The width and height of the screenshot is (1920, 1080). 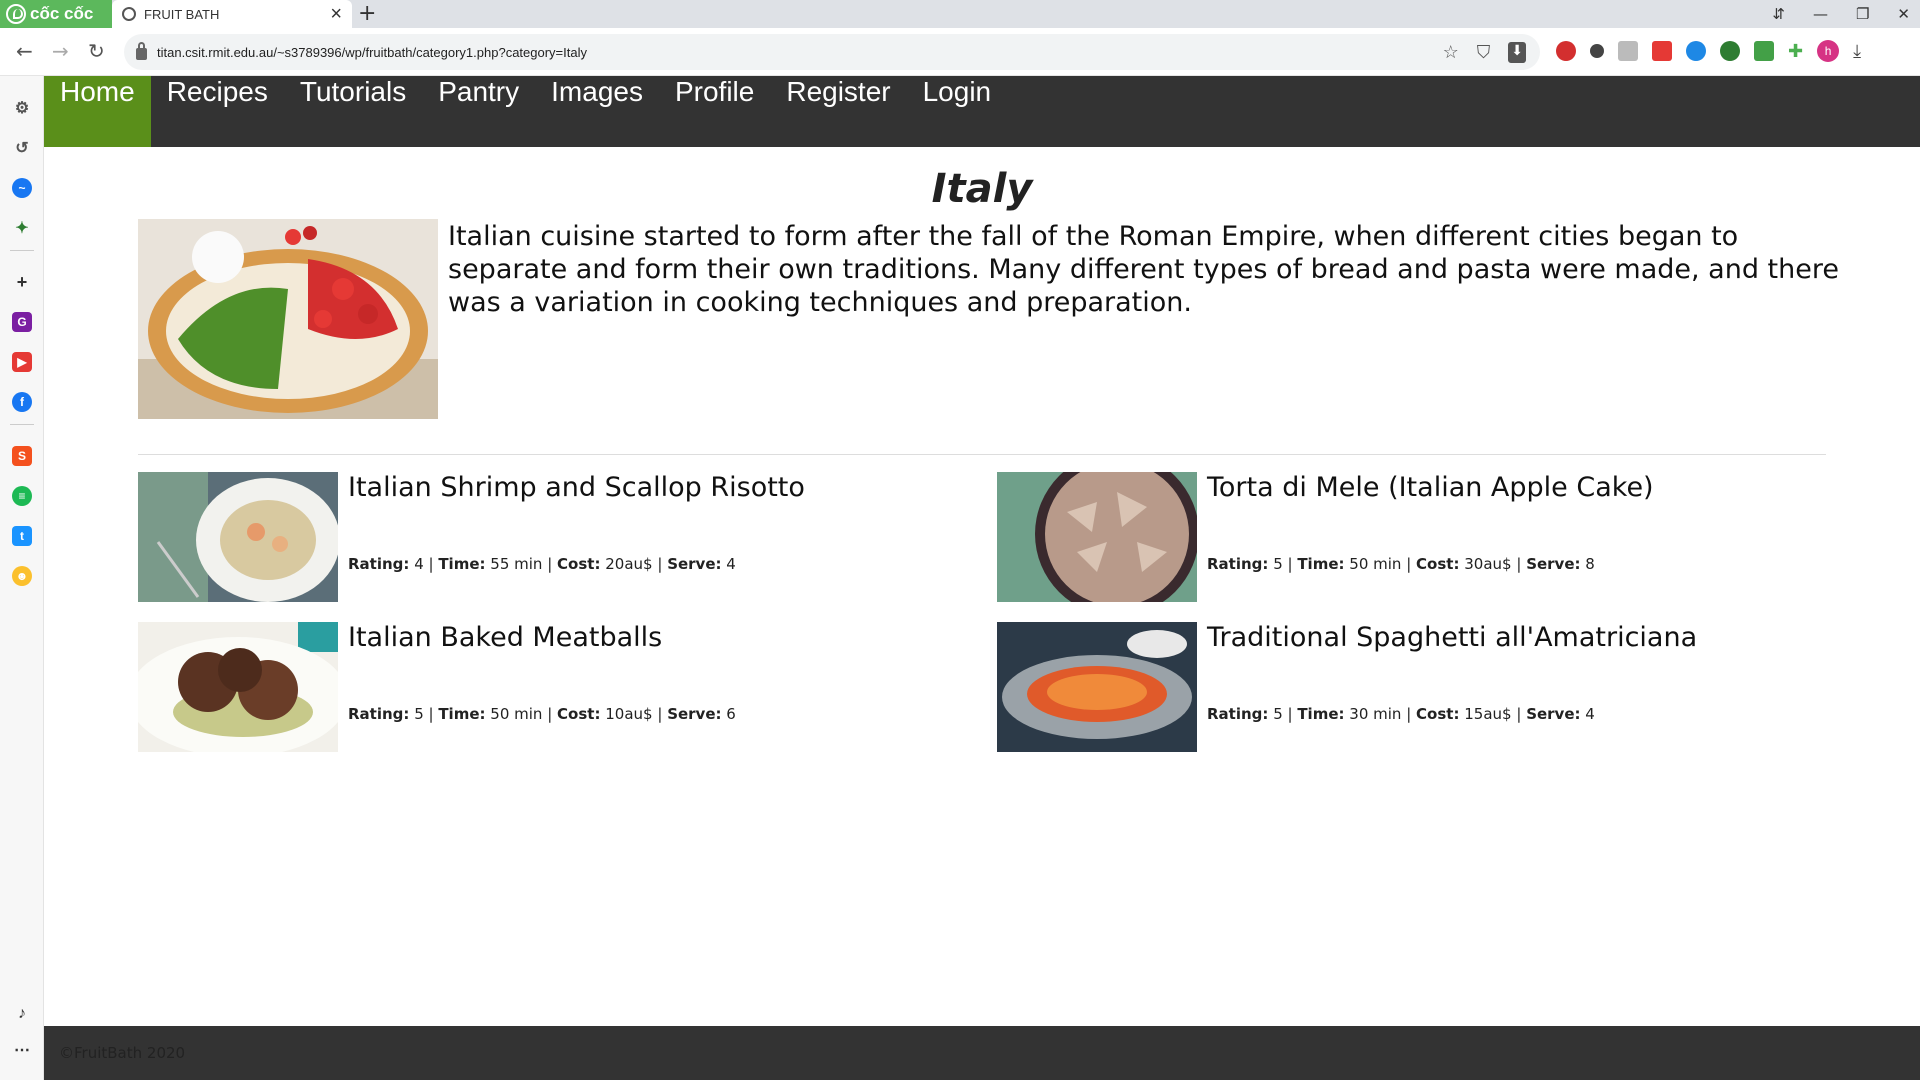 I want to click on shield-icon: ⛉, so click(x=1484, y=52).